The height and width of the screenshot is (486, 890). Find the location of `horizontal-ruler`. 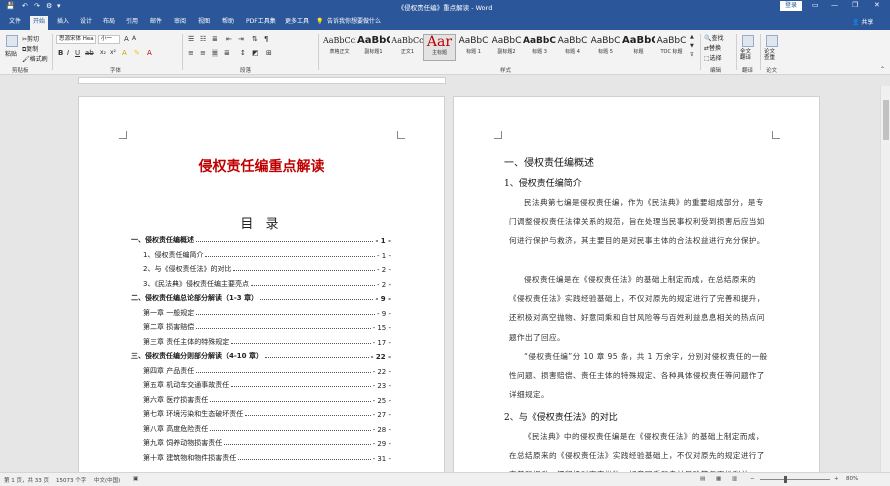

horizontal-ruler is located at coordinates (445, 80).